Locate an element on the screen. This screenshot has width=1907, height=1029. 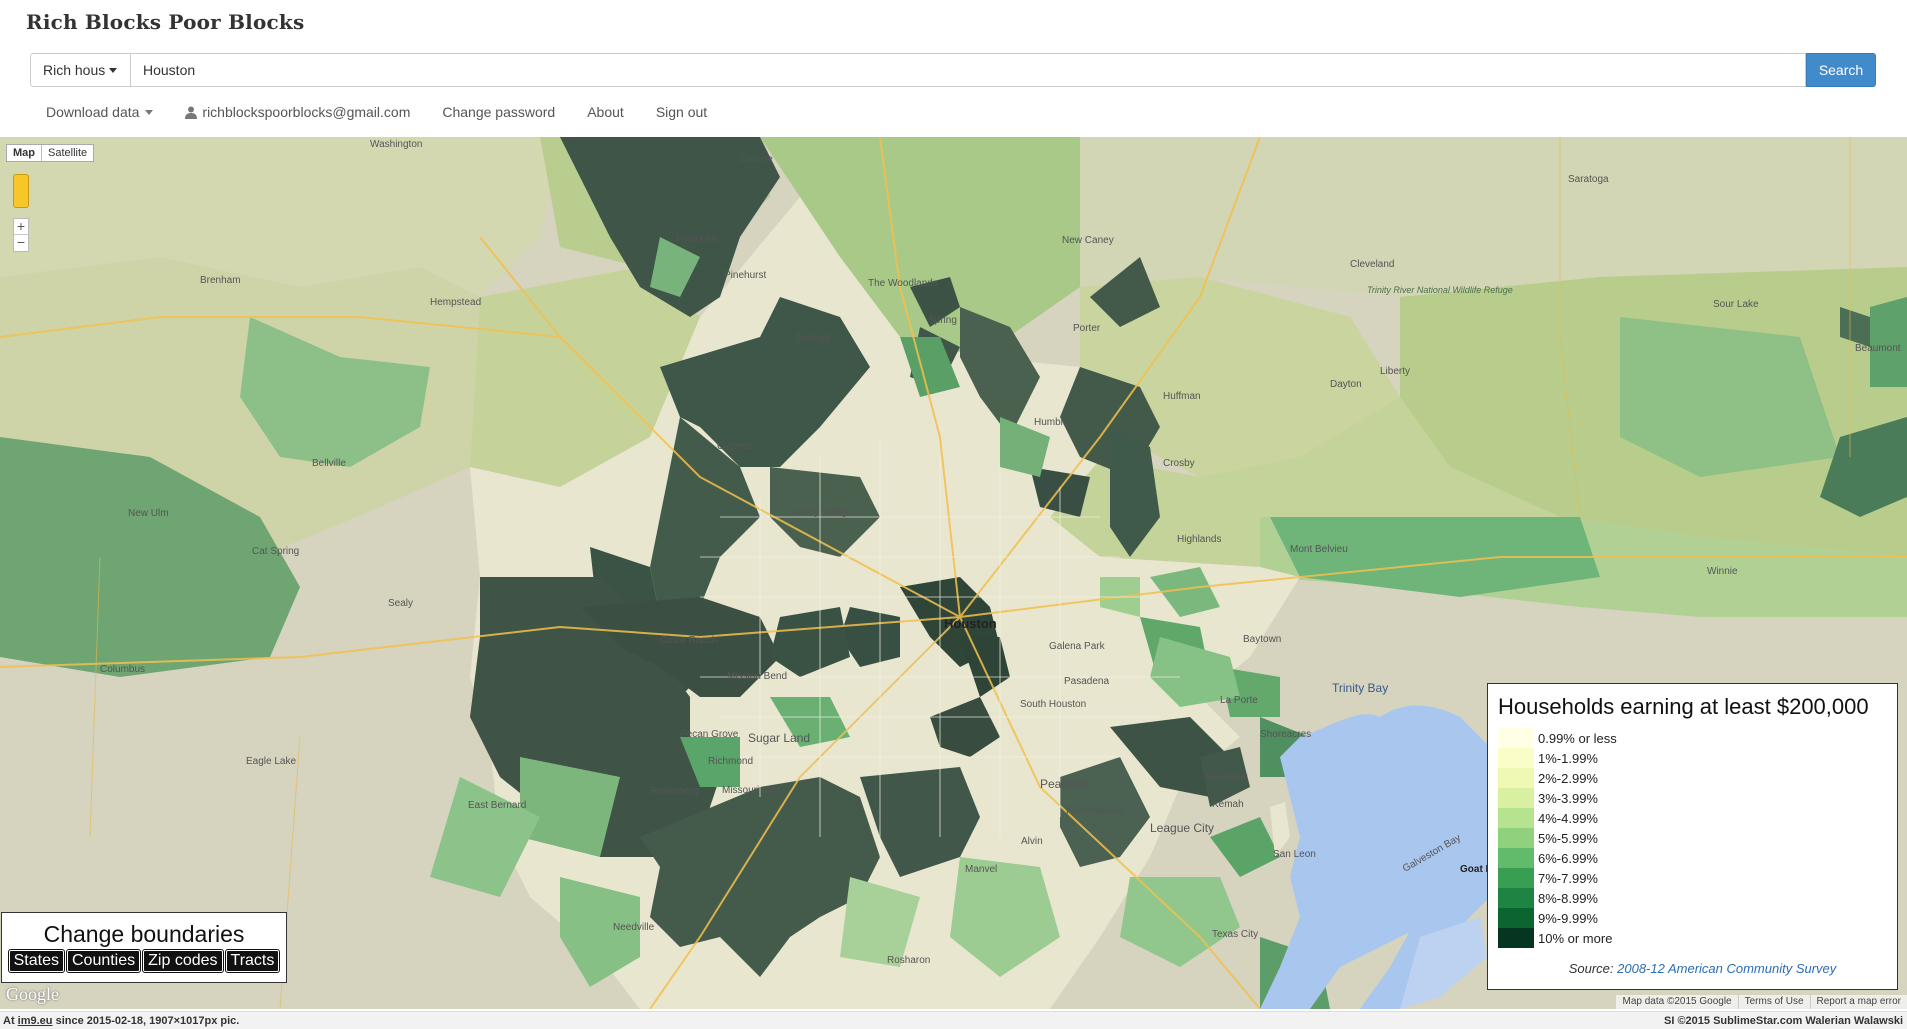
place-label: Galena Park is located at coordinates (1077, 646).